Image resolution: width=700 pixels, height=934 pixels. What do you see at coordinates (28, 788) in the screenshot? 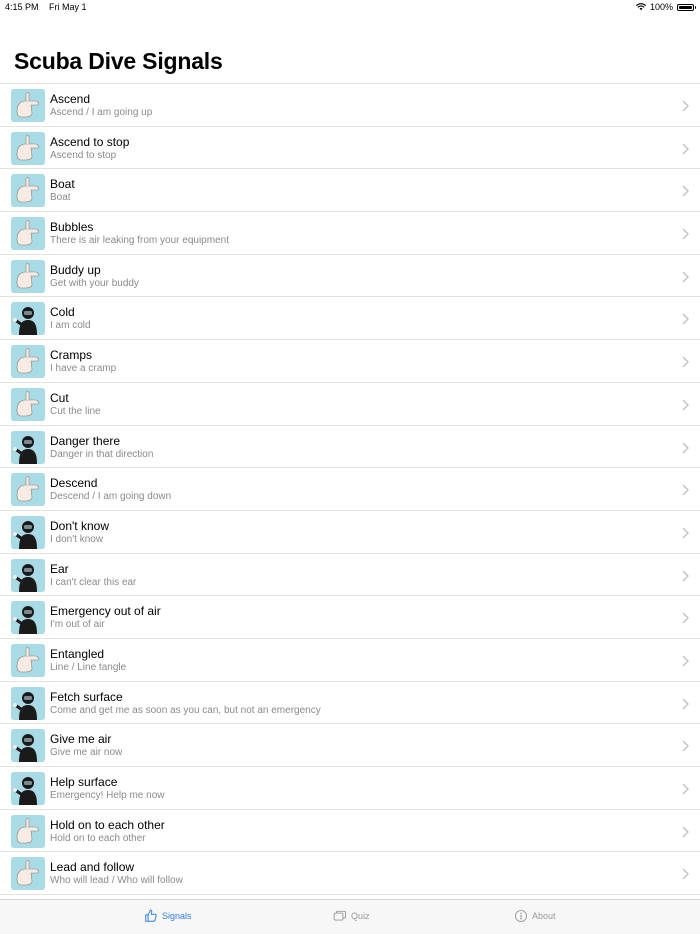
I see `diver-waving-arm-icon` at bounding box center [28, 788].